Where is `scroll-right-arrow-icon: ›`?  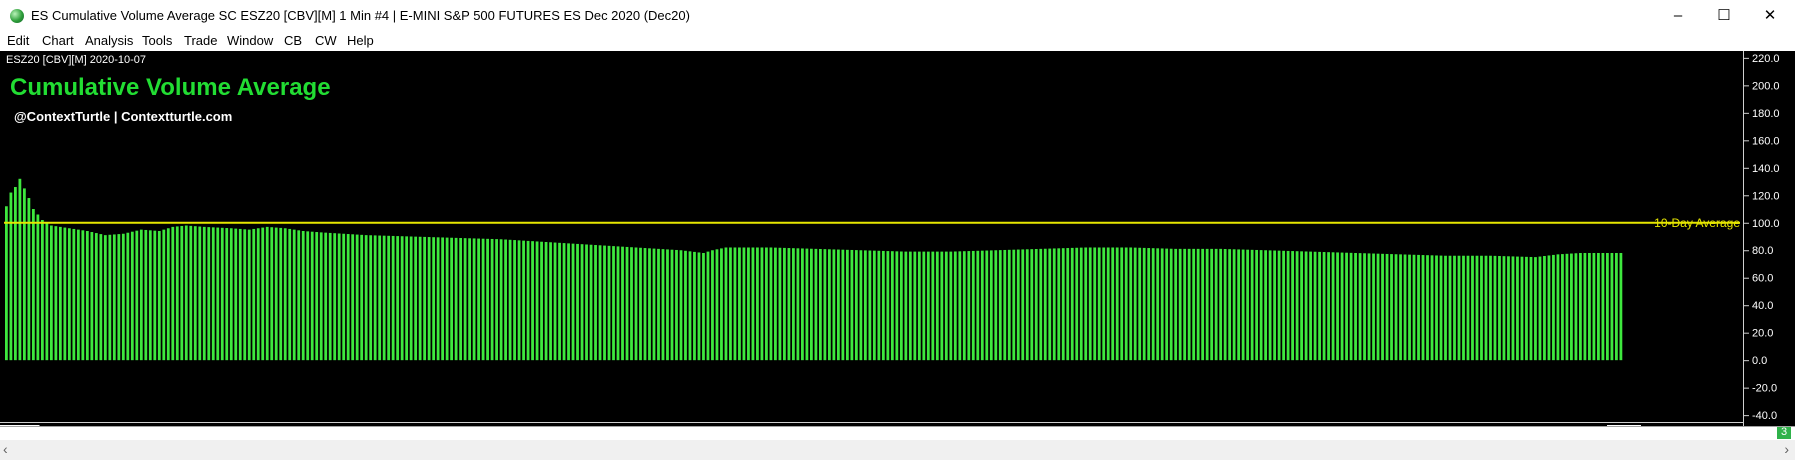
scroll-right-arrow-icon: › is located at coordinates (1786, 449).